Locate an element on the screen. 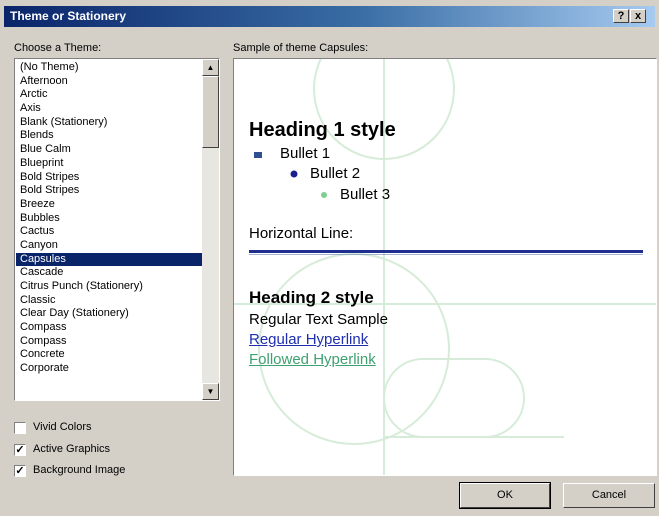  cancel-button: Cancel is located at coordinates (609, 495).